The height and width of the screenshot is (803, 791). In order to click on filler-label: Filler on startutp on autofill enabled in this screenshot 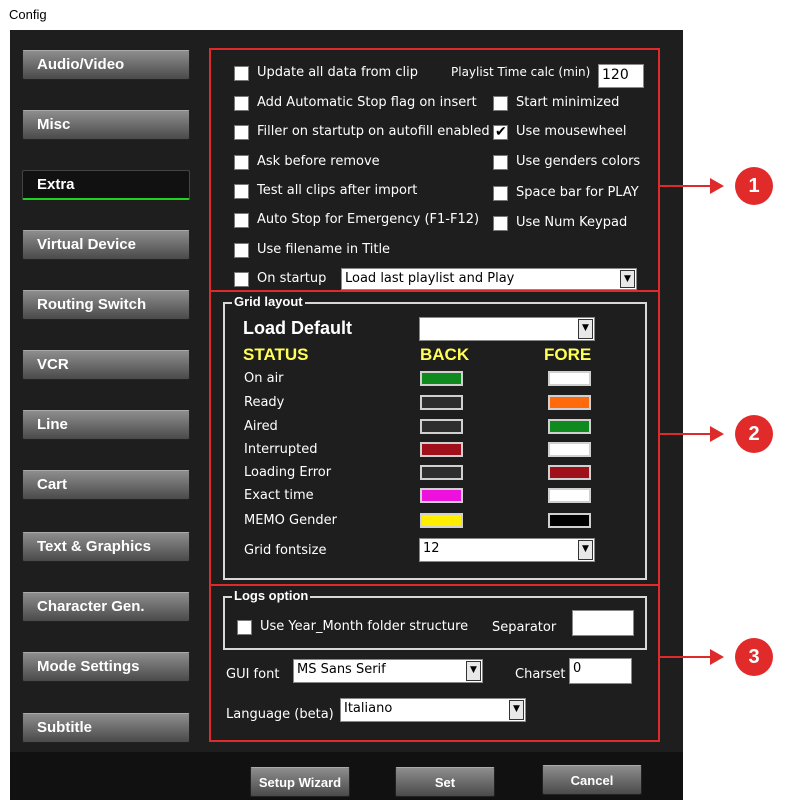, I will do `click(373, 131)`.